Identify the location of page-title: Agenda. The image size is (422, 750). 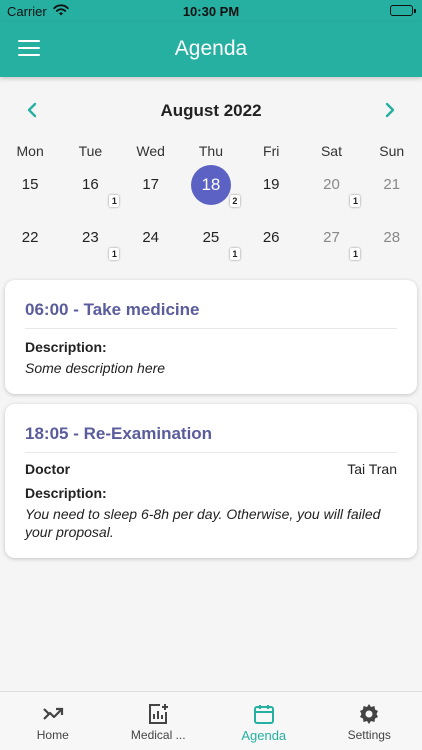
(211, 48).